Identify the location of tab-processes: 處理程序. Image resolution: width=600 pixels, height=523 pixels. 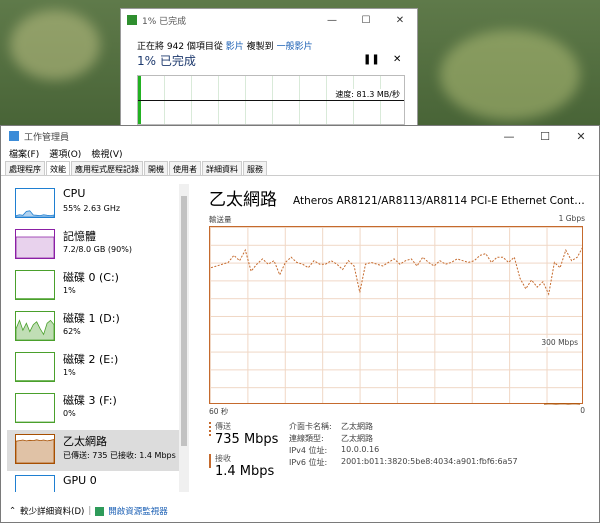
(25, 168).